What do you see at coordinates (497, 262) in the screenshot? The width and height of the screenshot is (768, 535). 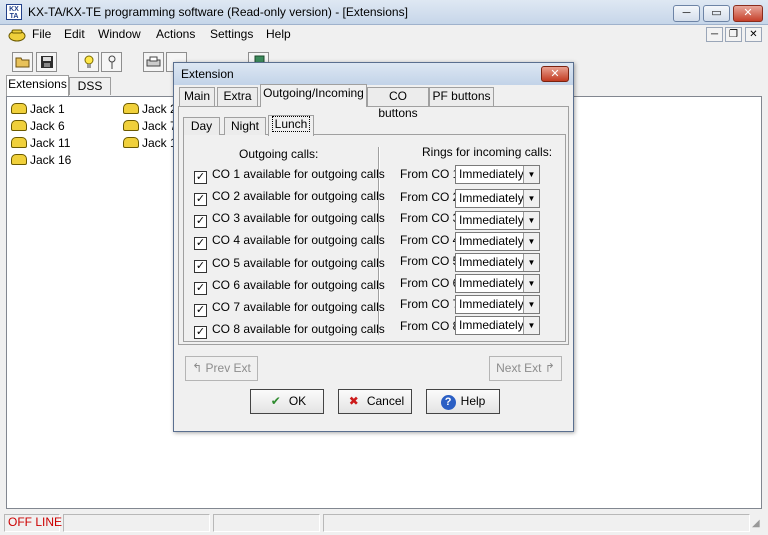 I see `co5-ring-select: Immediately ▼` at bounding box center [497, 262].